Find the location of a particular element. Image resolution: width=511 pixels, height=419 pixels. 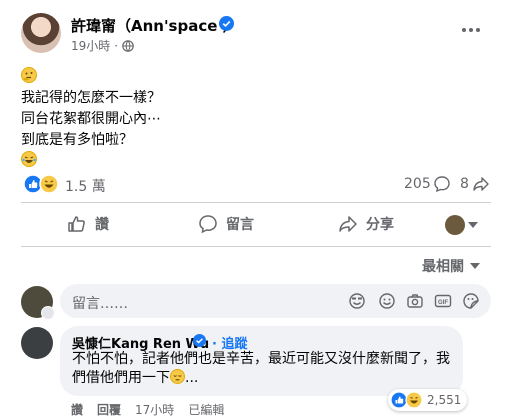

post-line: 到底是有多怕啦？ is located at coordinates (77, 140).